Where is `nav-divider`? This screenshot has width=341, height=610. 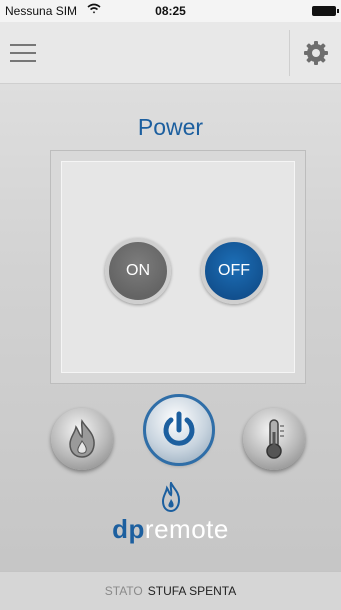 nav-divider is located at coordinates (289, 53).